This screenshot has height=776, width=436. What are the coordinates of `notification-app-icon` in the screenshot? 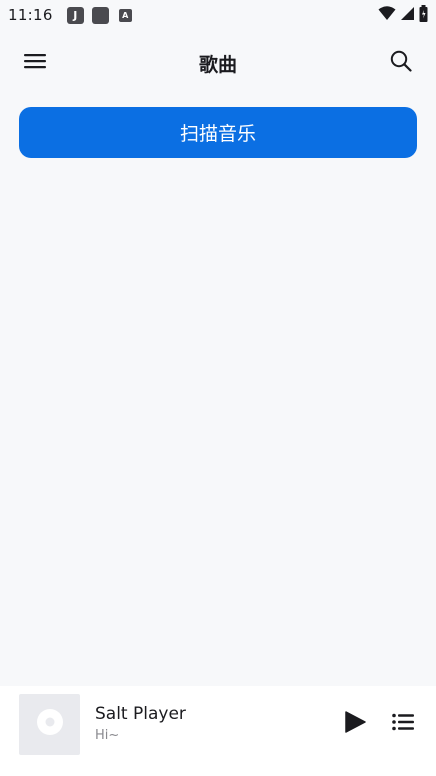 It's located at (100, 15).